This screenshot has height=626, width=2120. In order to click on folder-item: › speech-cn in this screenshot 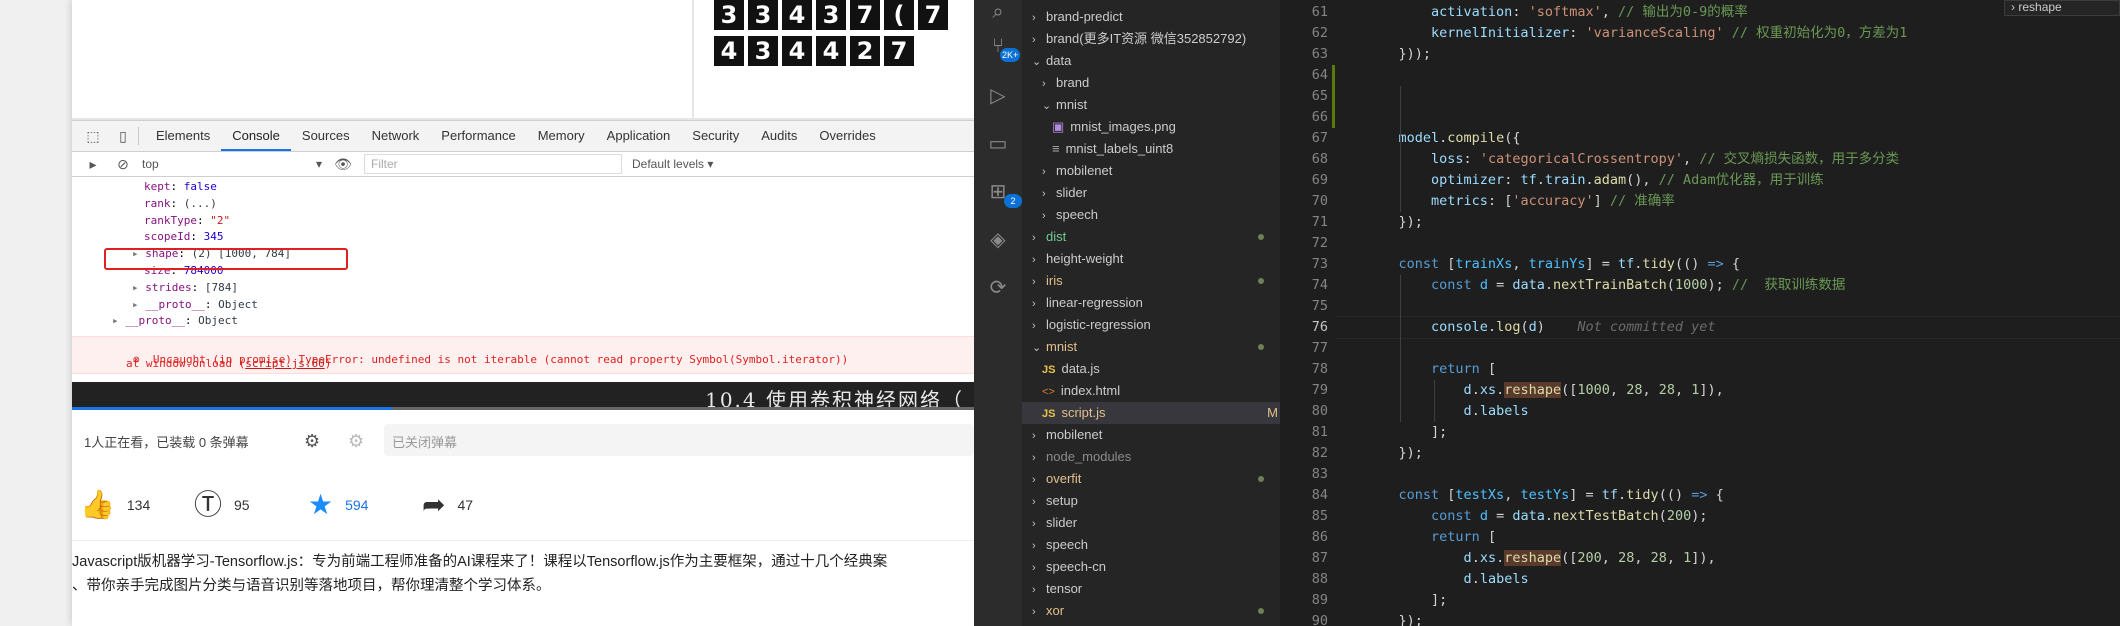, I will do `click(1151, 567)`.